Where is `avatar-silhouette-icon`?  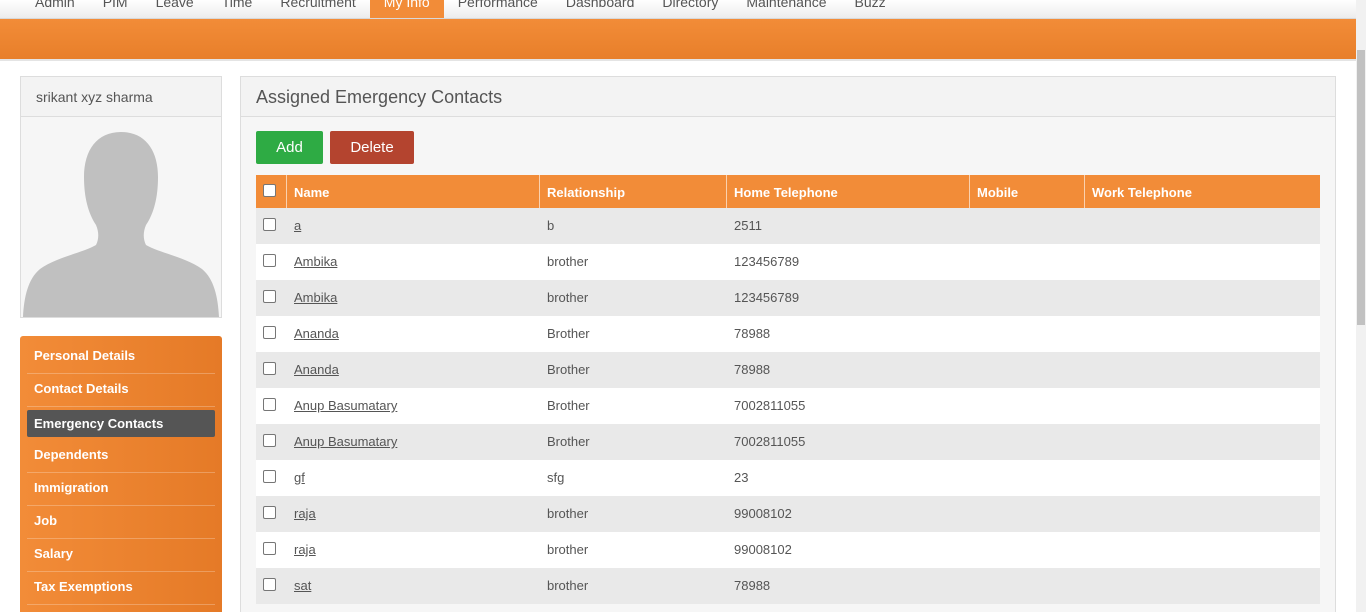
avatar-silhouette-icon is located at coordinates (121, 217).